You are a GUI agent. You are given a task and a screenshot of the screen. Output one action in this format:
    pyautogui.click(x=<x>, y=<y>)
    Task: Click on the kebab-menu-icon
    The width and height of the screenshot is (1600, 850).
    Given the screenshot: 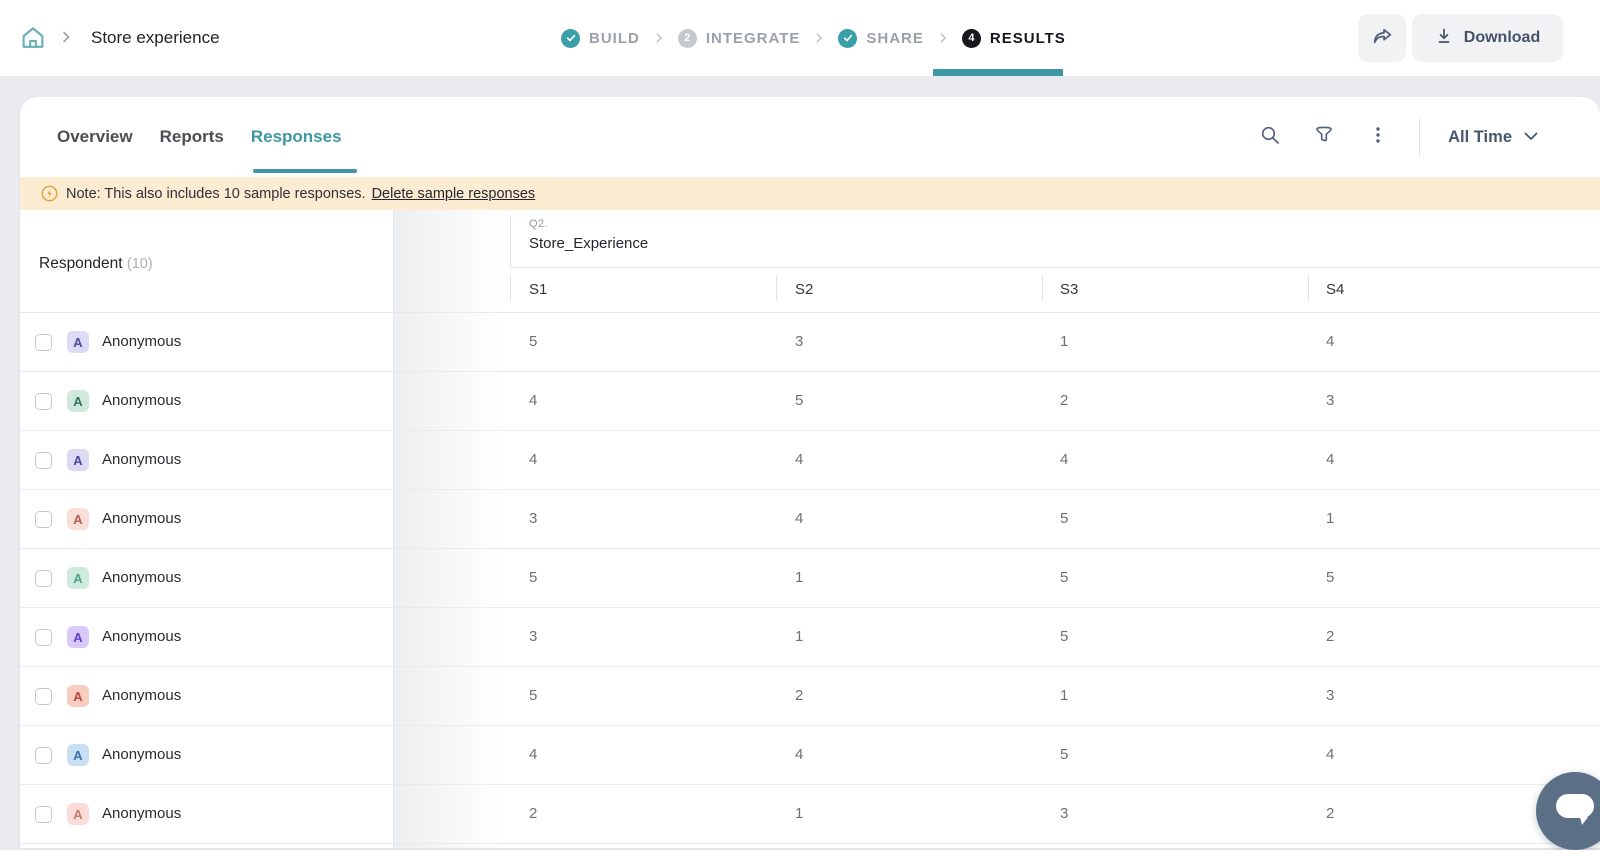 What is the action you would take?
    pyautogui.click(x=1378, y=137)
    